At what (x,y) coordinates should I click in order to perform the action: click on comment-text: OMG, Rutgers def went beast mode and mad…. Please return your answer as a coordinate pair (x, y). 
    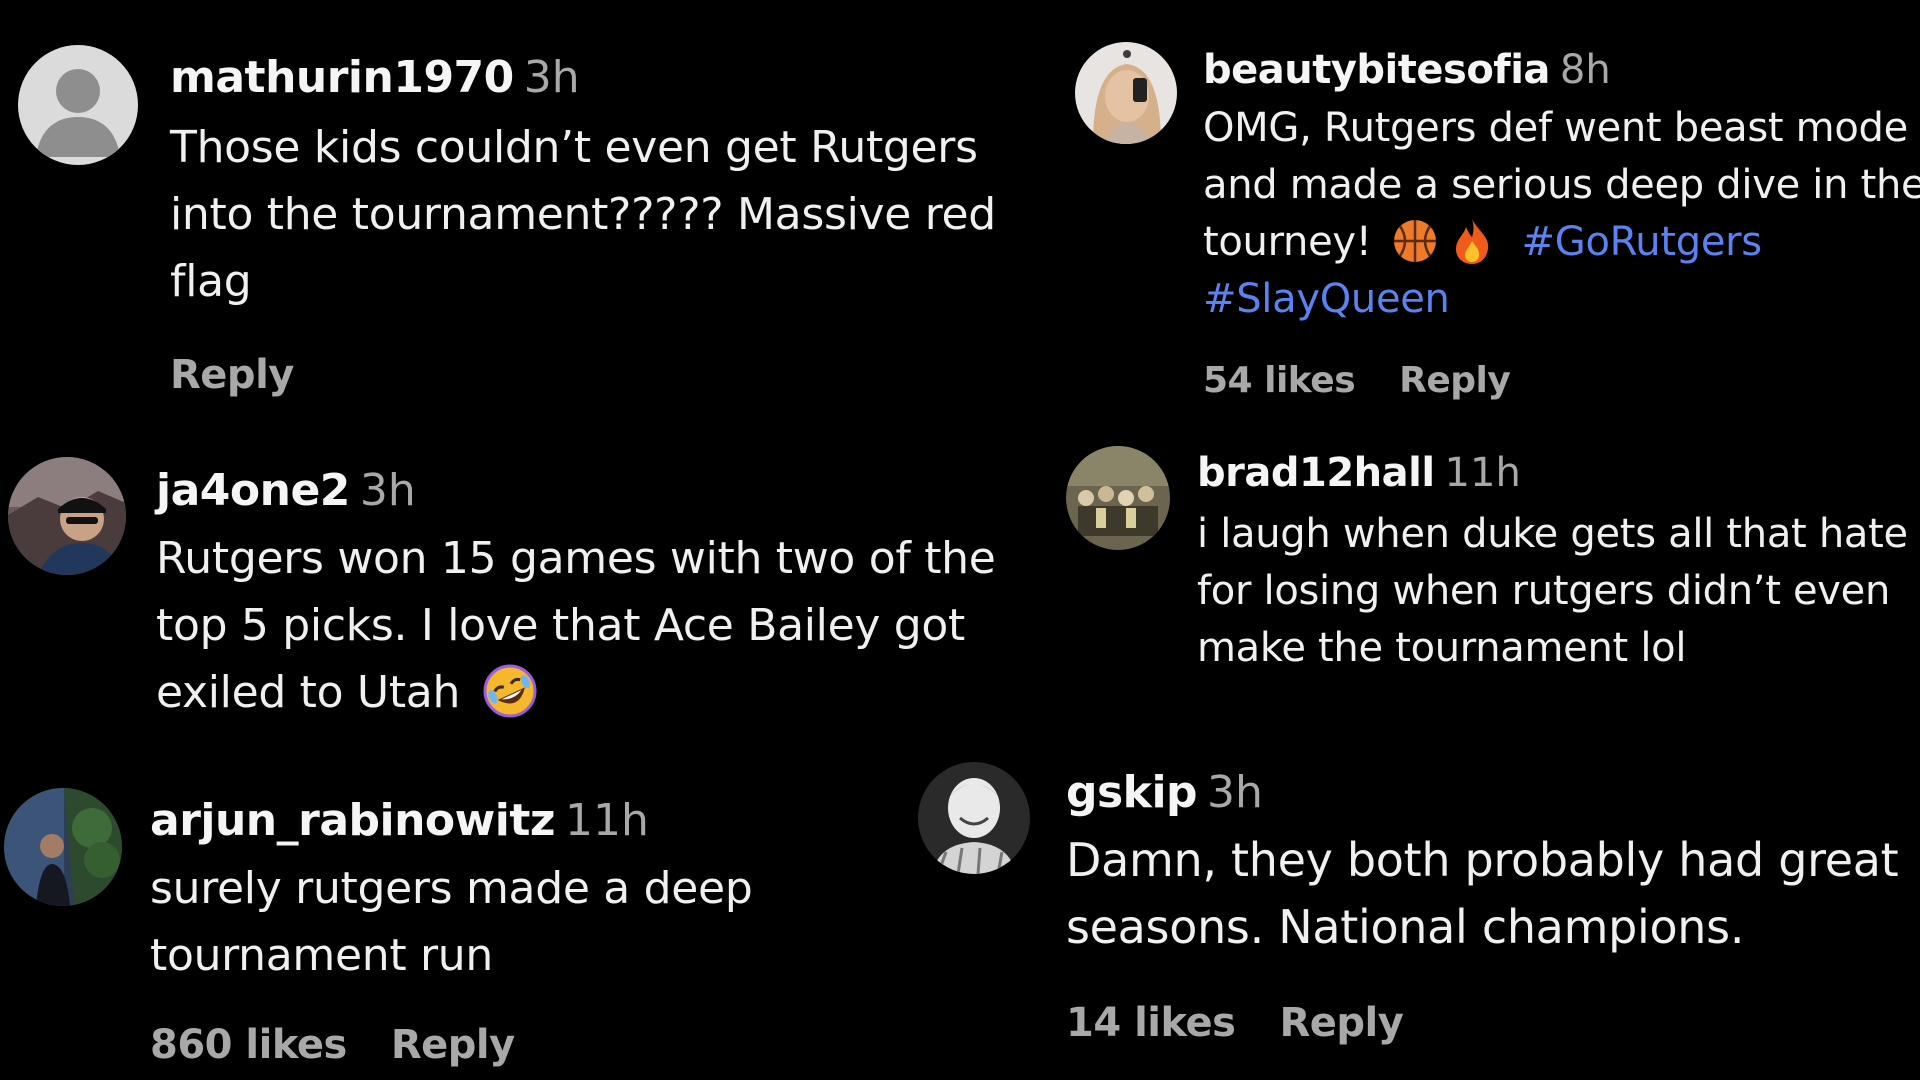
    Looking at the image, I should click on (1561, 213).